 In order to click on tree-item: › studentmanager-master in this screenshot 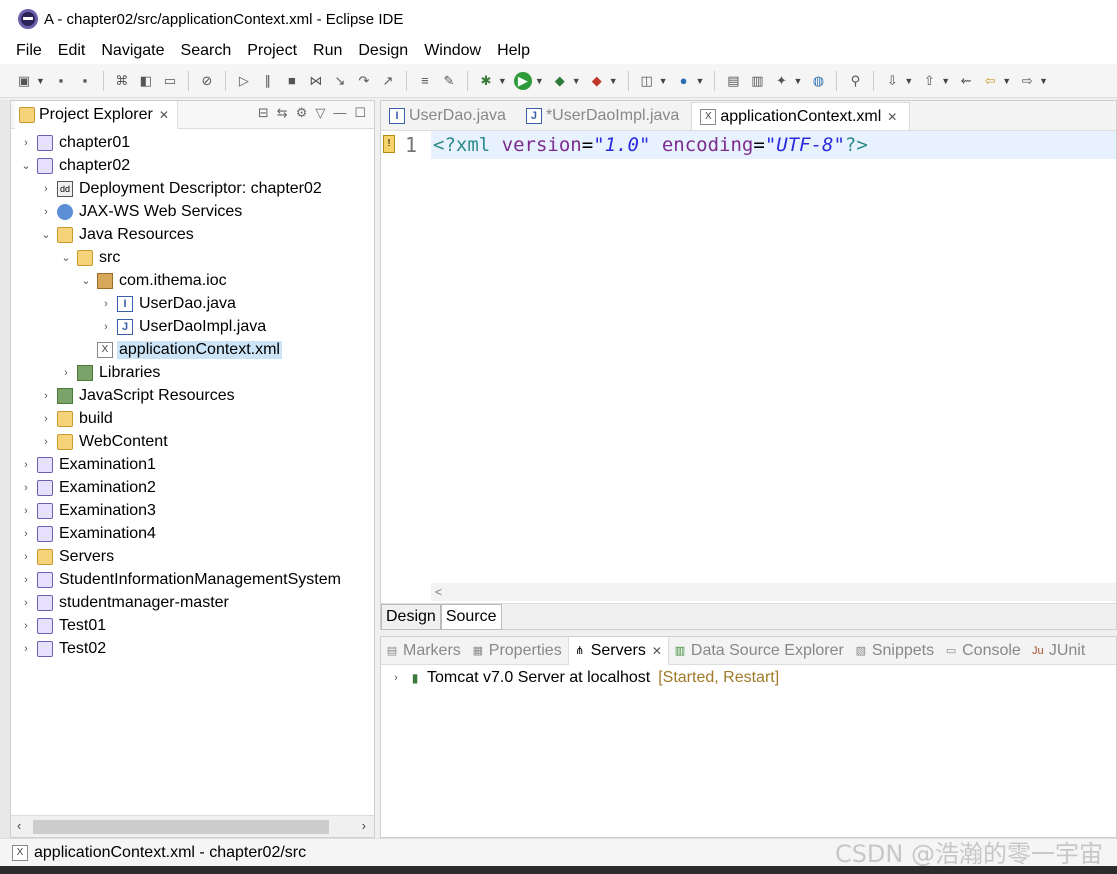, I will do `click(192, 602)`.